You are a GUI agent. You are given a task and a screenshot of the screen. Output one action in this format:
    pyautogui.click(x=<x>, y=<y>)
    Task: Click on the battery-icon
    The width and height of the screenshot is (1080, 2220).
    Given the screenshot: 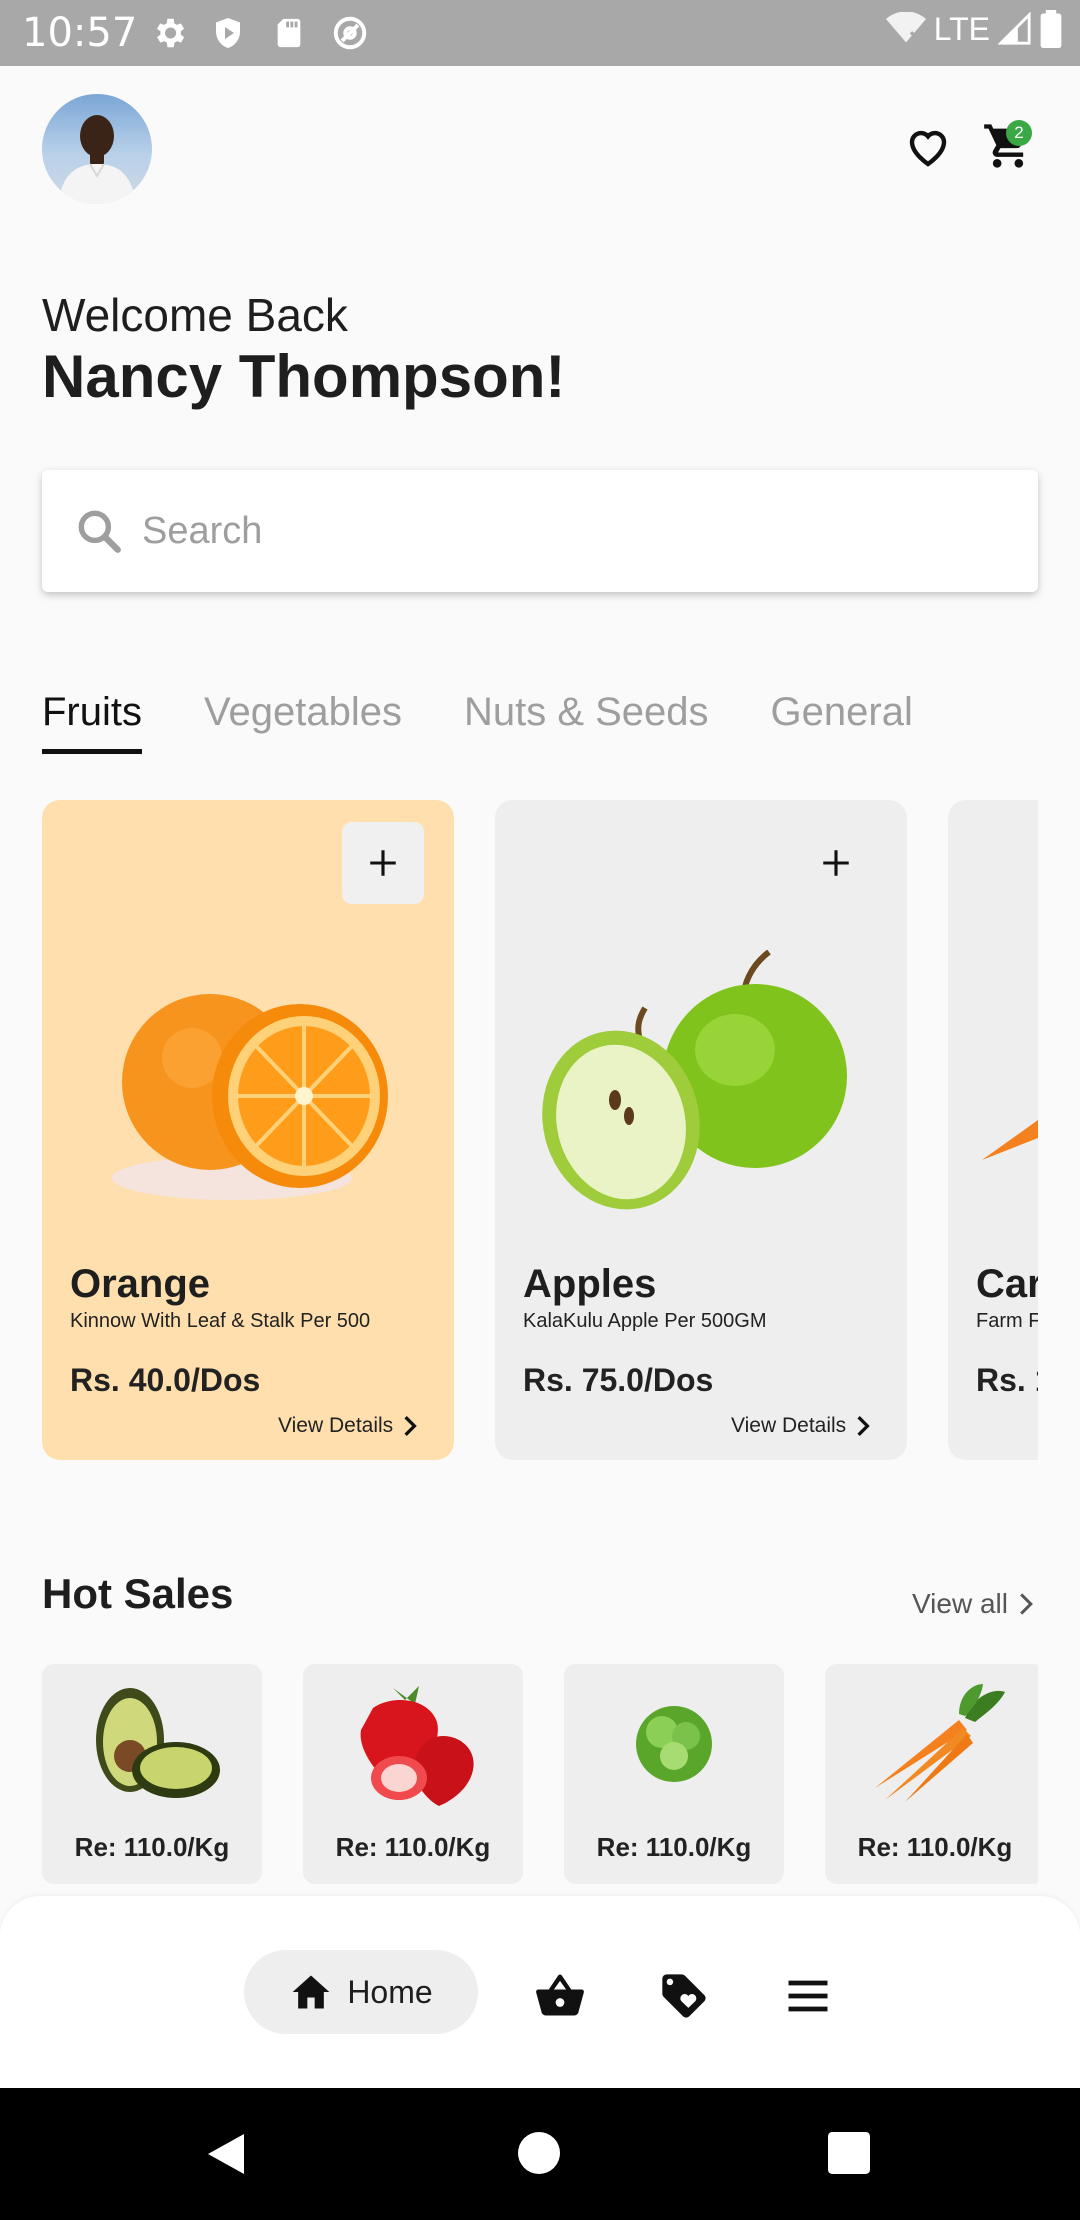 What is the action you would take?
    pyautogui.click(x=1051, y=29)
    